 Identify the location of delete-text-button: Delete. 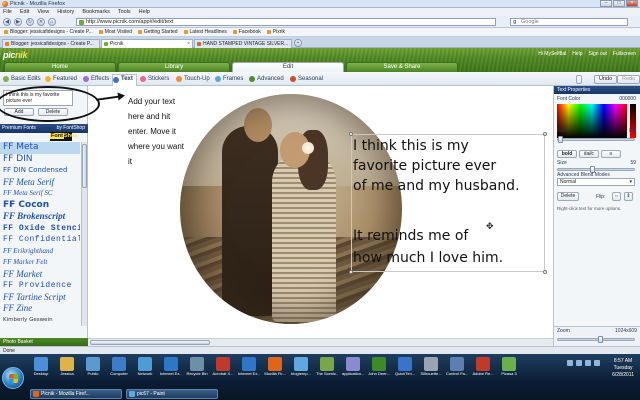
(568, 196).